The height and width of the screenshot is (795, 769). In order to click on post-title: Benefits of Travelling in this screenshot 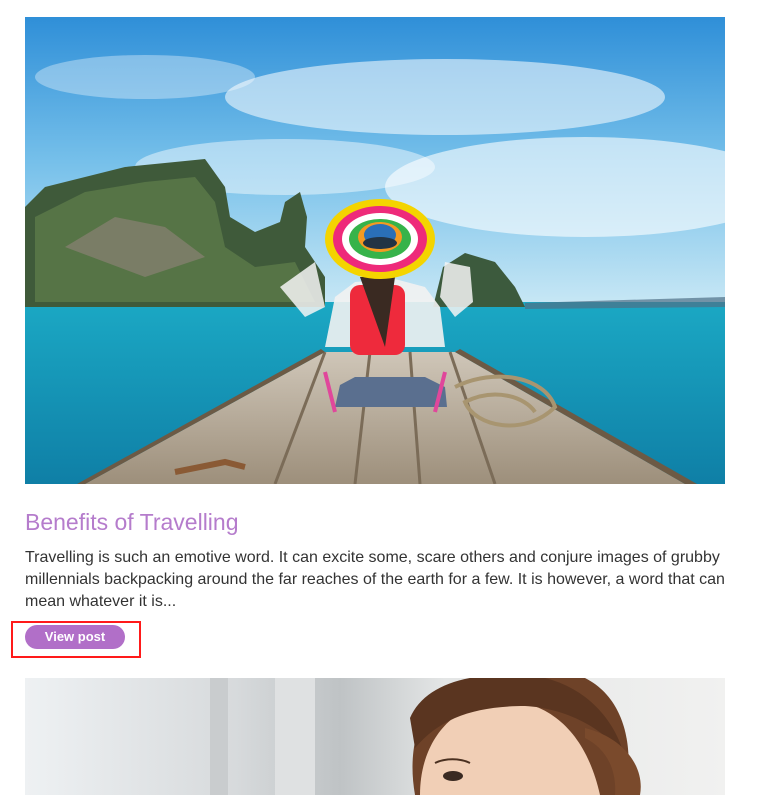, I will do `click(132, 522)`.